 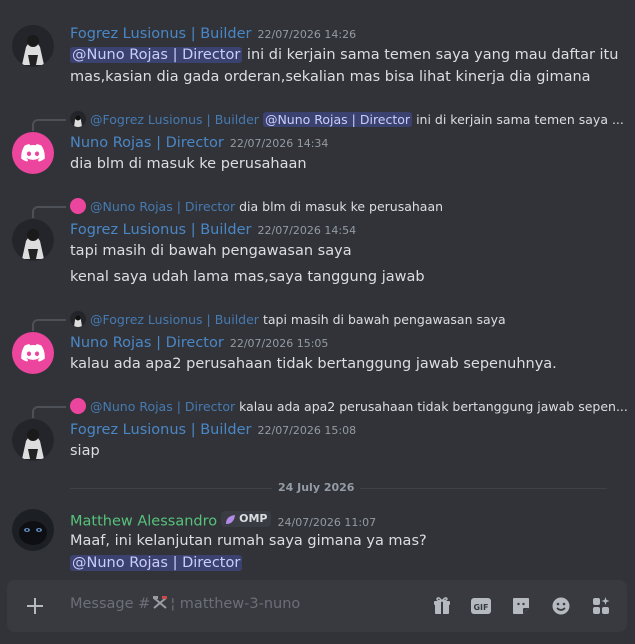 What do you see at coordinates (307, 34) in the screenshot?
I see `timestamp: 22/07/2026 14:26` at bounding box center [307, 34].